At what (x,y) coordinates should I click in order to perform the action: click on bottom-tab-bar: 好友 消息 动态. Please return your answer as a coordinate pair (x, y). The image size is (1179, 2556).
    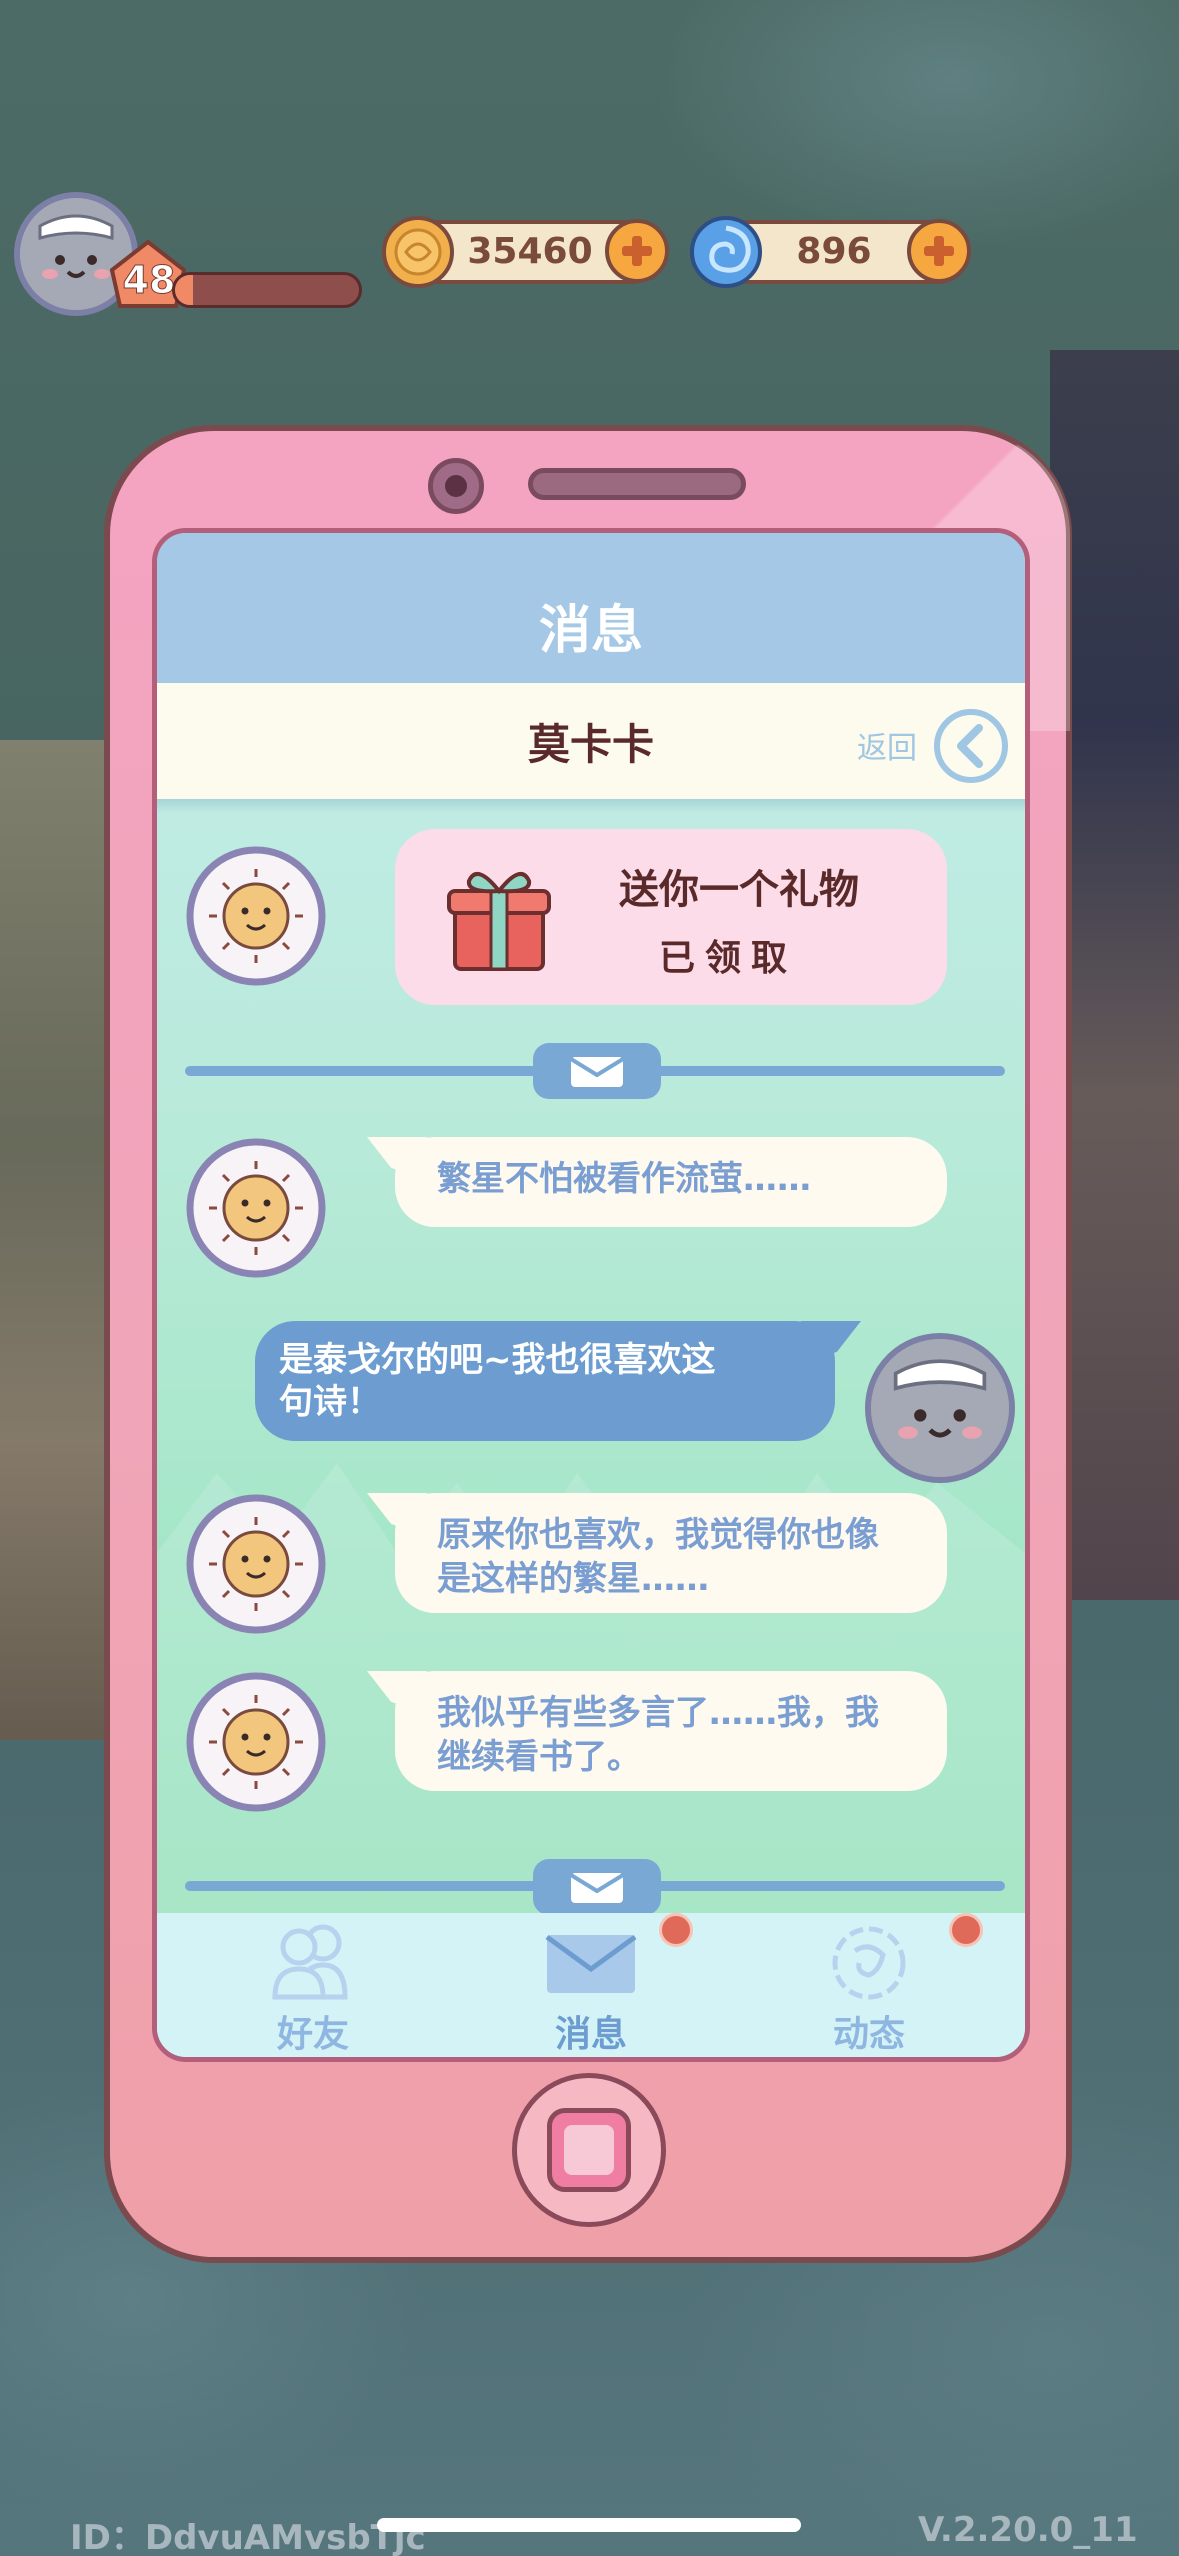
    Looking at the image, I should click on (591, 1985).